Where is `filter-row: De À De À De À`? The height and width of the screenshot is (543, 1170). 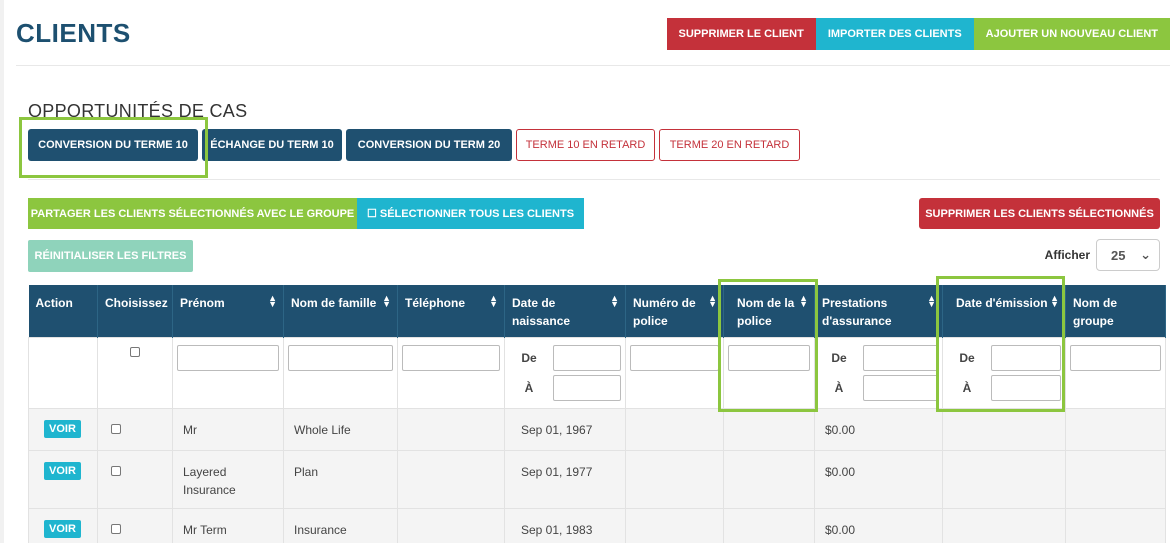 filter-row: De À De À De À is located at coordinates (597, 372).